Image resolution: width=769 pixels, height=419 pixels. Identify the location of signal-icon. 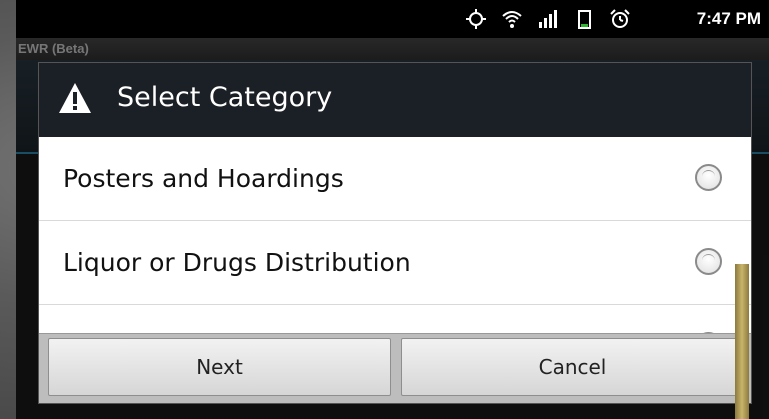
(548, 19).